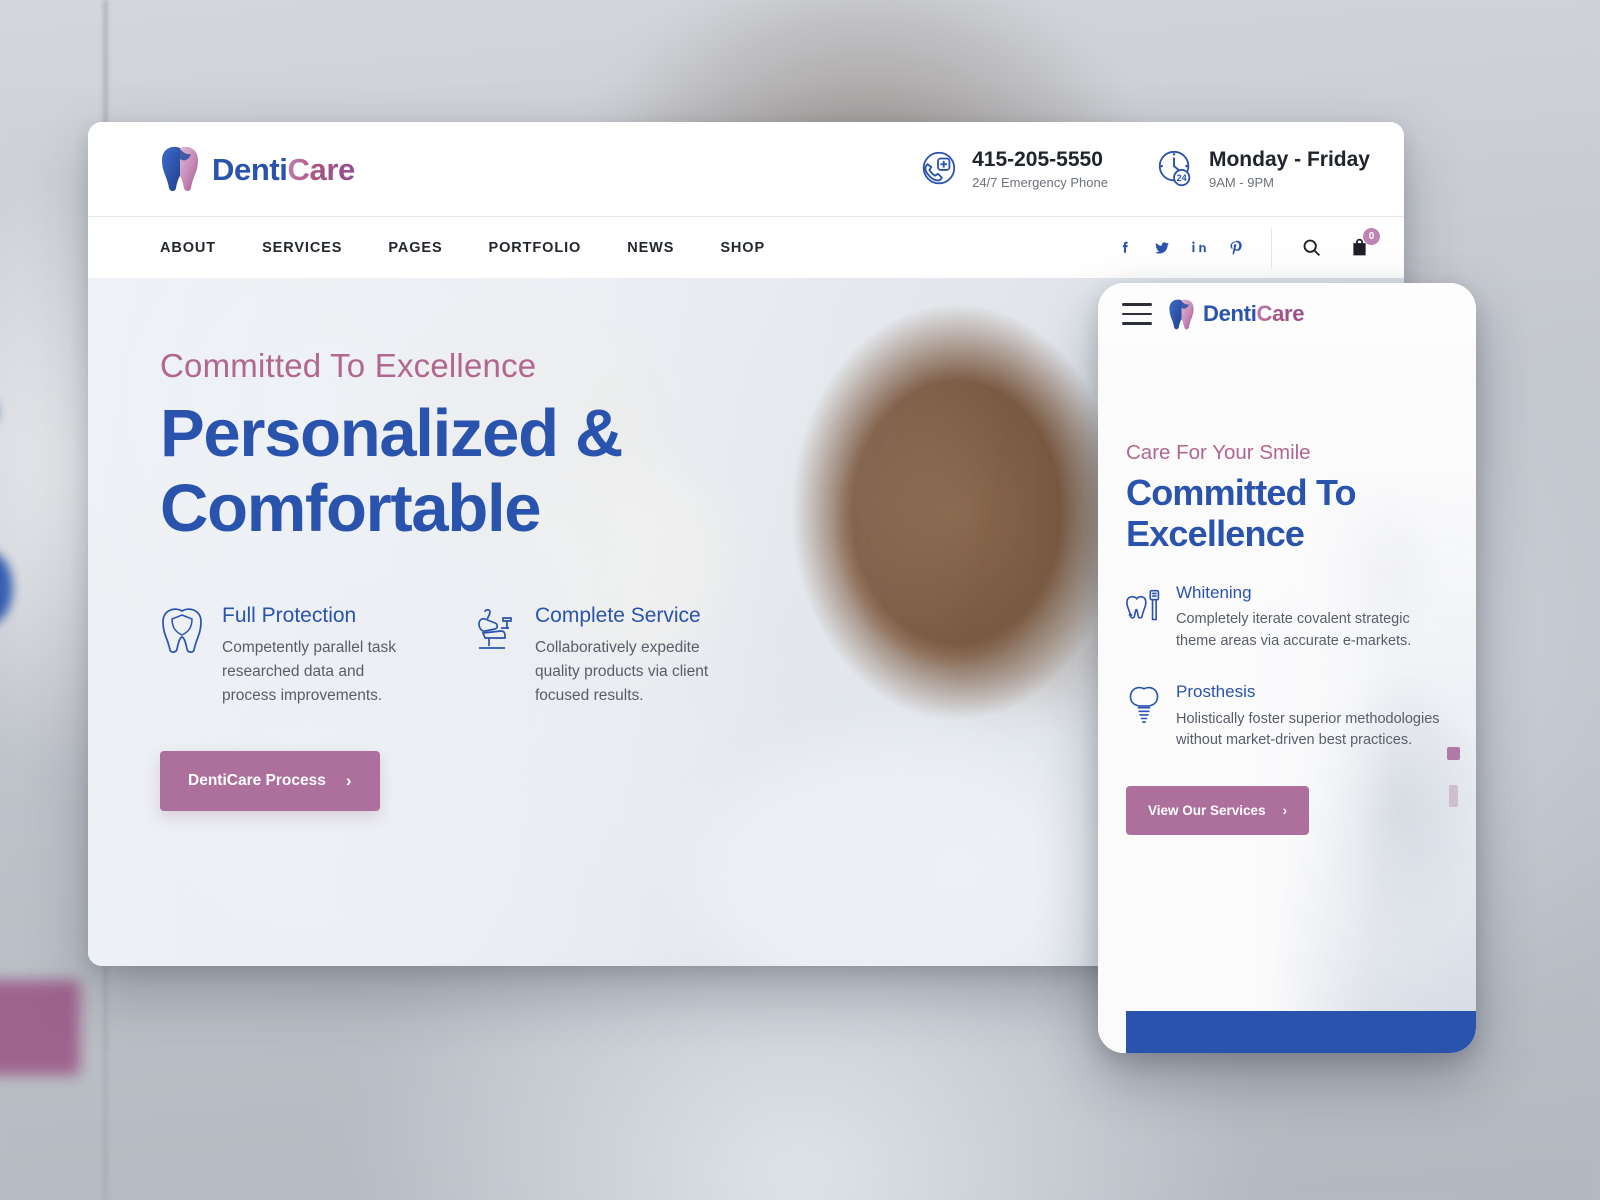 The width and height of the screenshot is (1600, 1200). I want to click on nav-tools: 0, so click(1325, 247).